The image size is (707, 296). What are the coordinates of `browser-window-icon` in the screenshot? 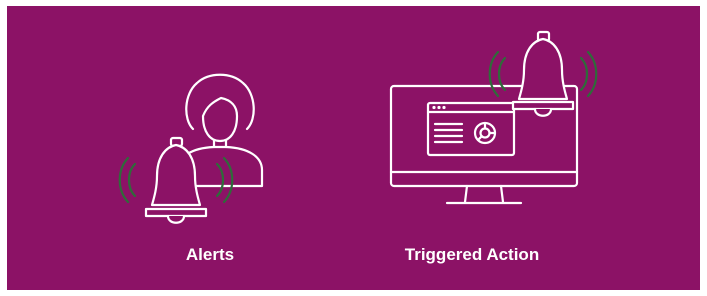 It's located at (471, 129).